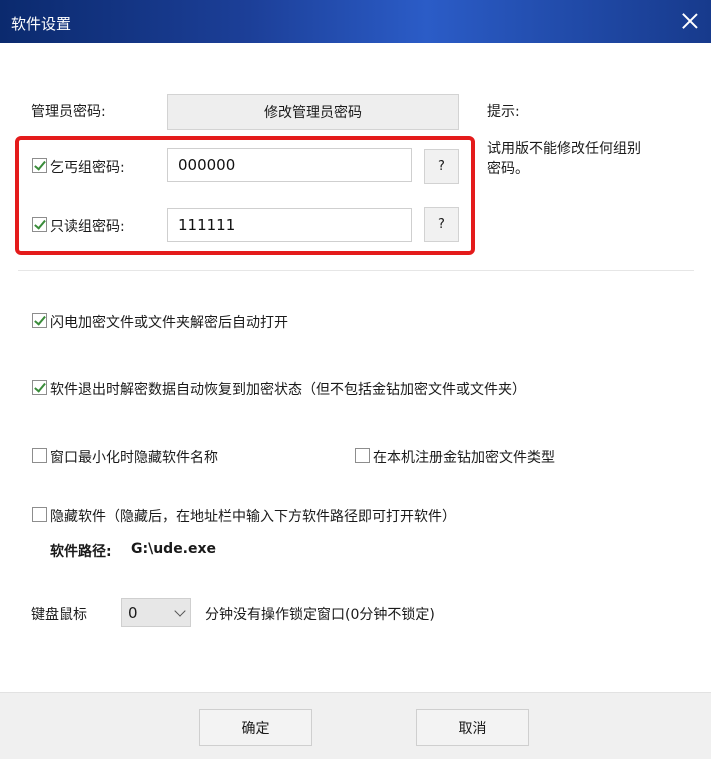  What do you see at coordinates (39, 514) in the screenshot?
I see `hide-software-checkbox` at bounding box center [39, 514].